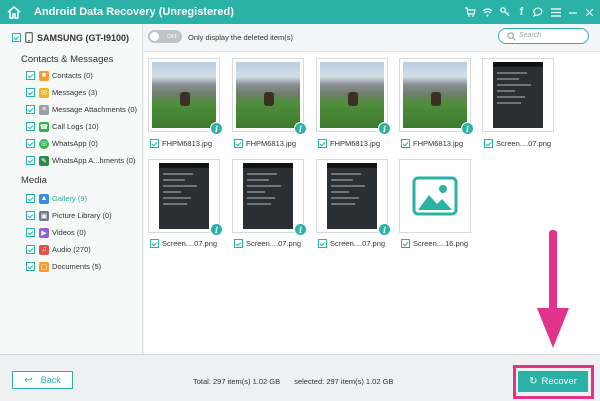  What do you see at coordinates (441, 243) in the screenshot?
I see `file-name: Screen....16.png` at bounding box center [441, 243].